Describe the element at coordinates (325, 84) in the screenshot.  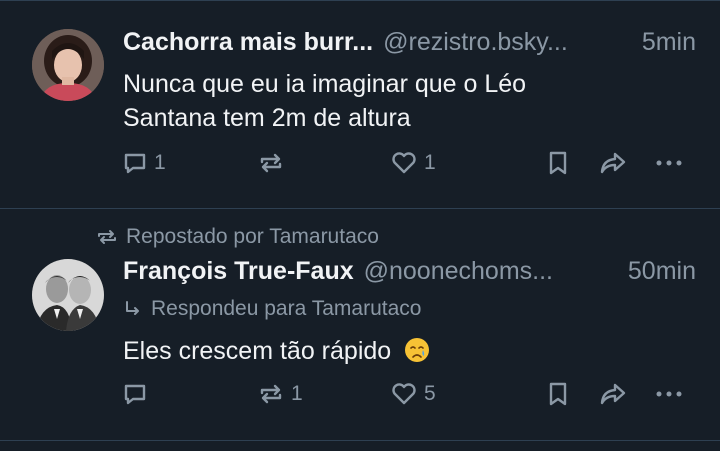
I see `post-text-line: Nunca que eu ia imaginar que o Léo` at that location.